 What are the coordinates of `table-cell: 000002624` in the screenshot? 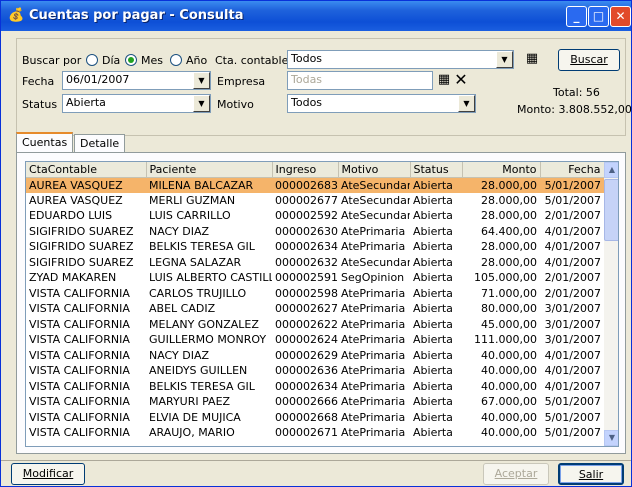 It's located at (306, 340).